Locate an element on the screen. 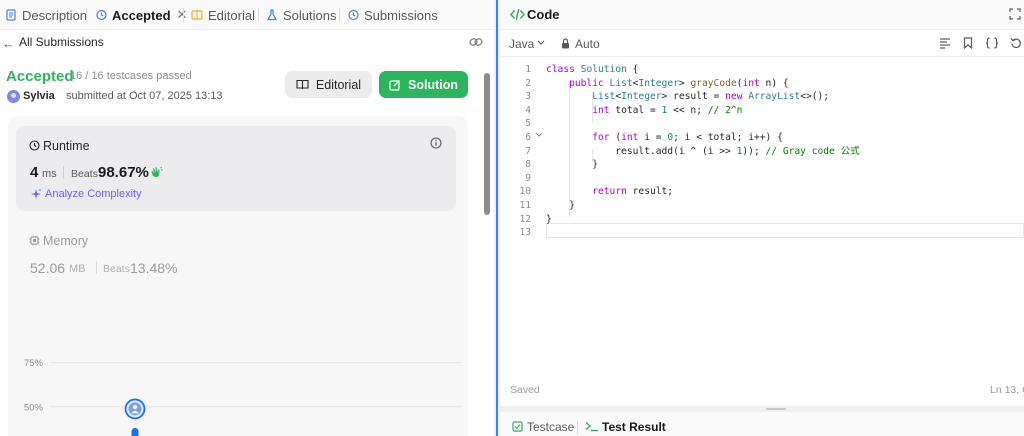 The image size is (1024, 436). save-status: Saved is located at coordinates (525, 390).